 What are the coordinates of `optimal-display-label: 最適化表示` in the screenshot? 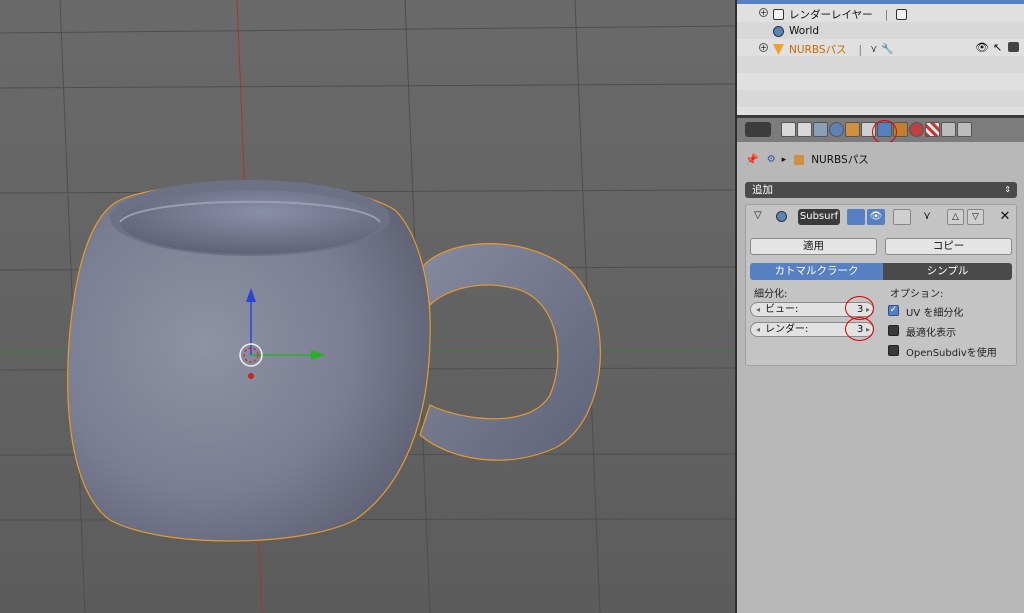 It's located at (931, 333).